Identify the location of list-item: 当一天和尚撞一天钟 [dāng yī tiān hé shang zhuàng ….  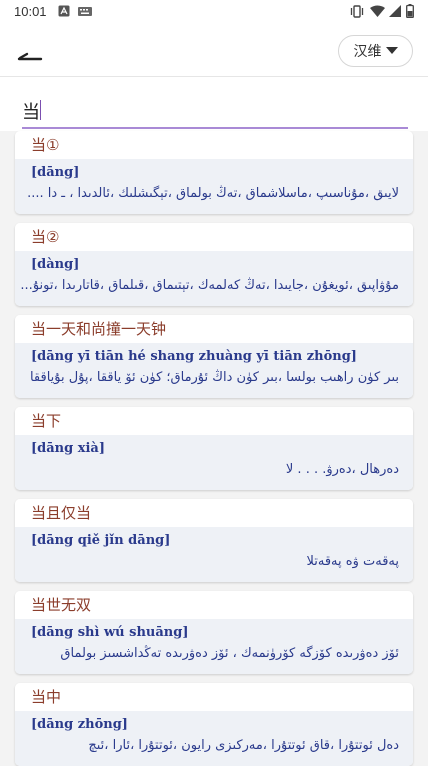
(214, 356).